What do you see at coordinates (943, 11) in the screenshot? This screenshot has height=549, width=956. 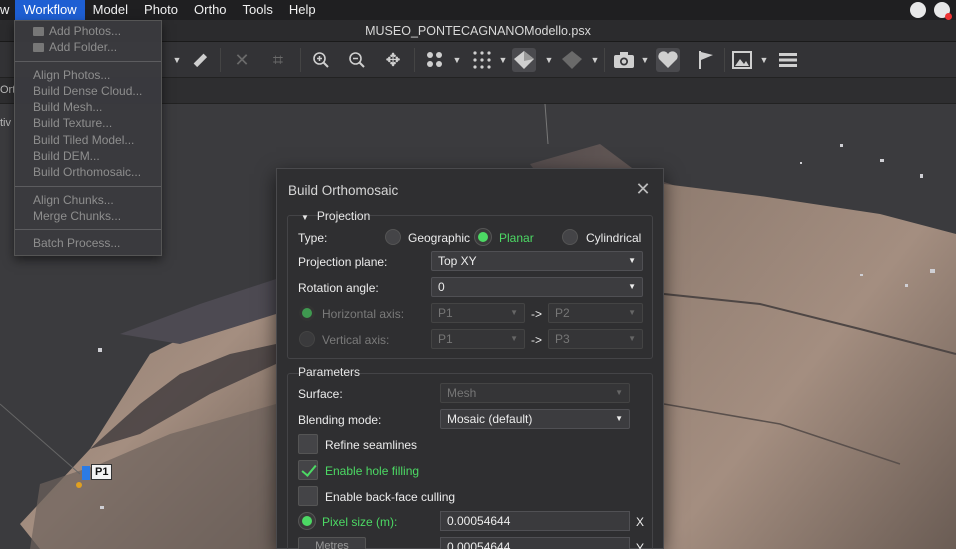 I see `cloud-status-icon` at bounding box center [943, 11].